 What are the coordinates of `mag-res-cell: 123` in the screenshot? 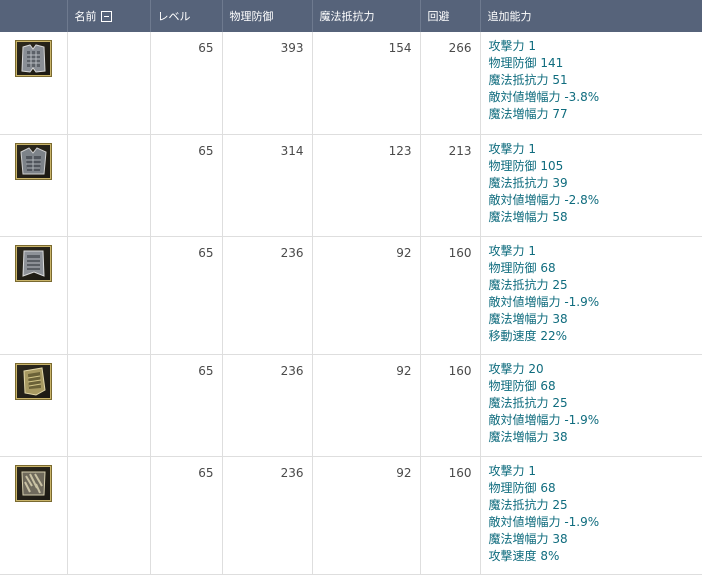 It's located at (366, 185).